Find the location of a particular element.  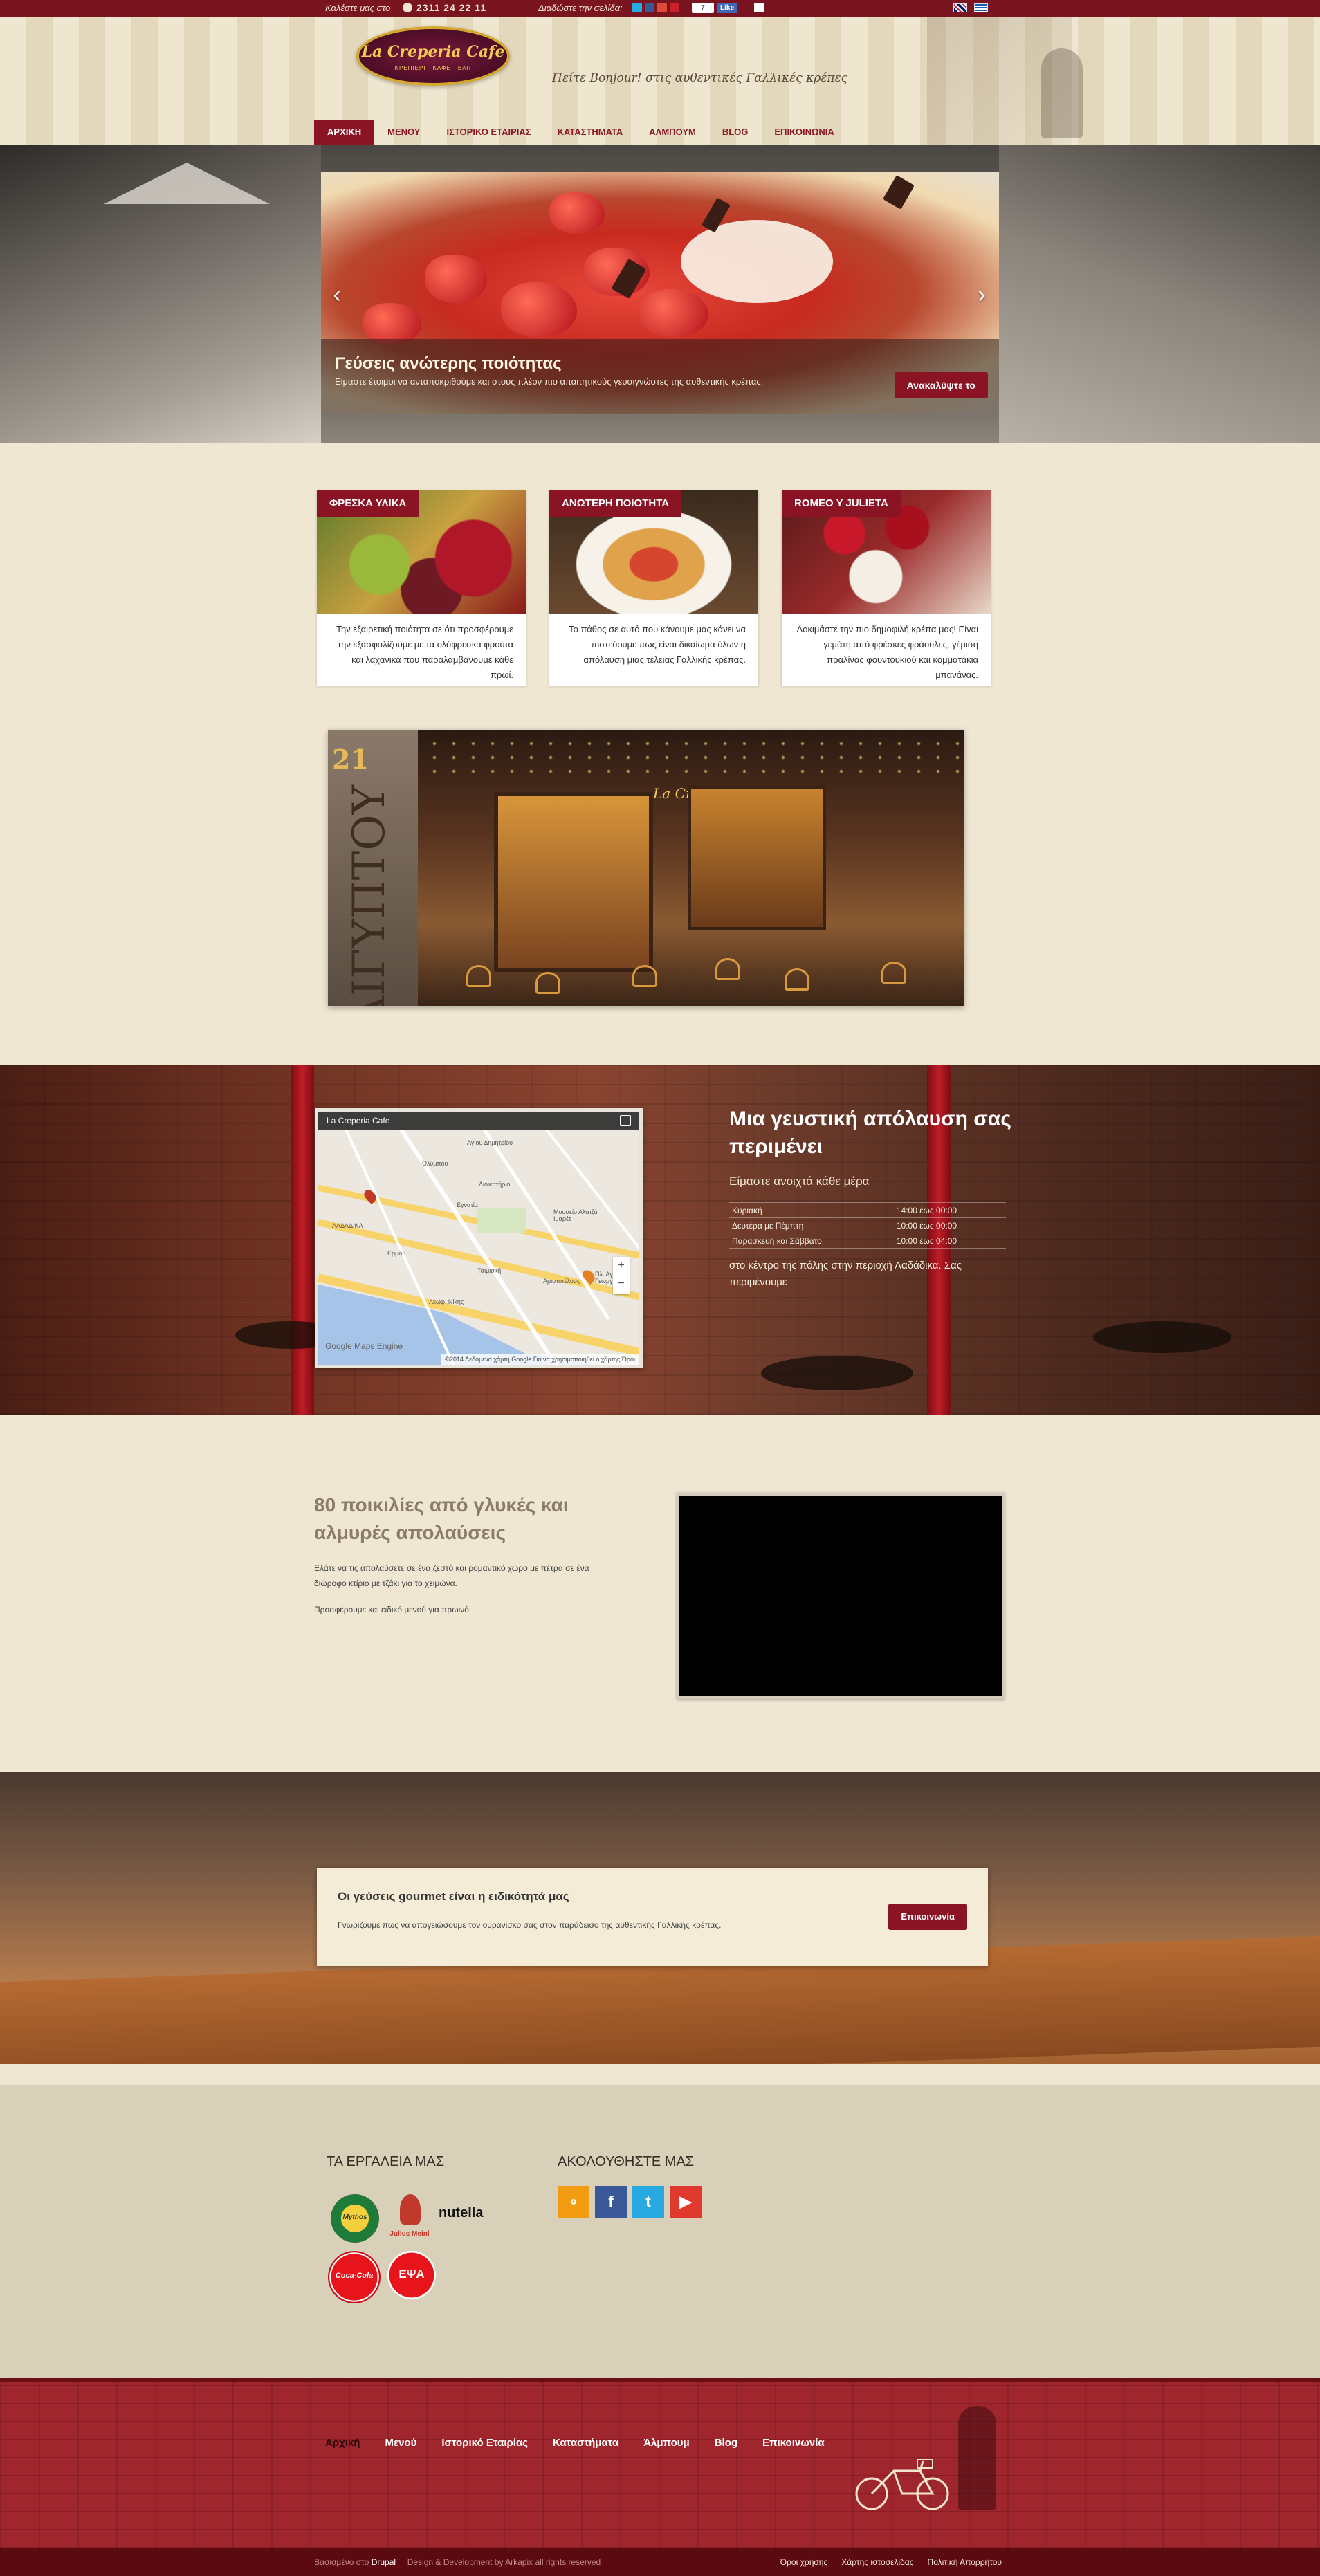

map-street-label: Αγίου Δημητρίου is located at coordinates (490, 1142).